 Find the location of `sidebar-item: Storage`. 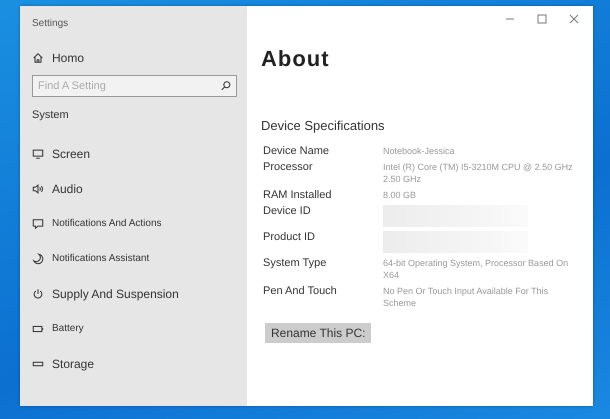

sidebar-item: Storage is located at coordinates (134, 363).